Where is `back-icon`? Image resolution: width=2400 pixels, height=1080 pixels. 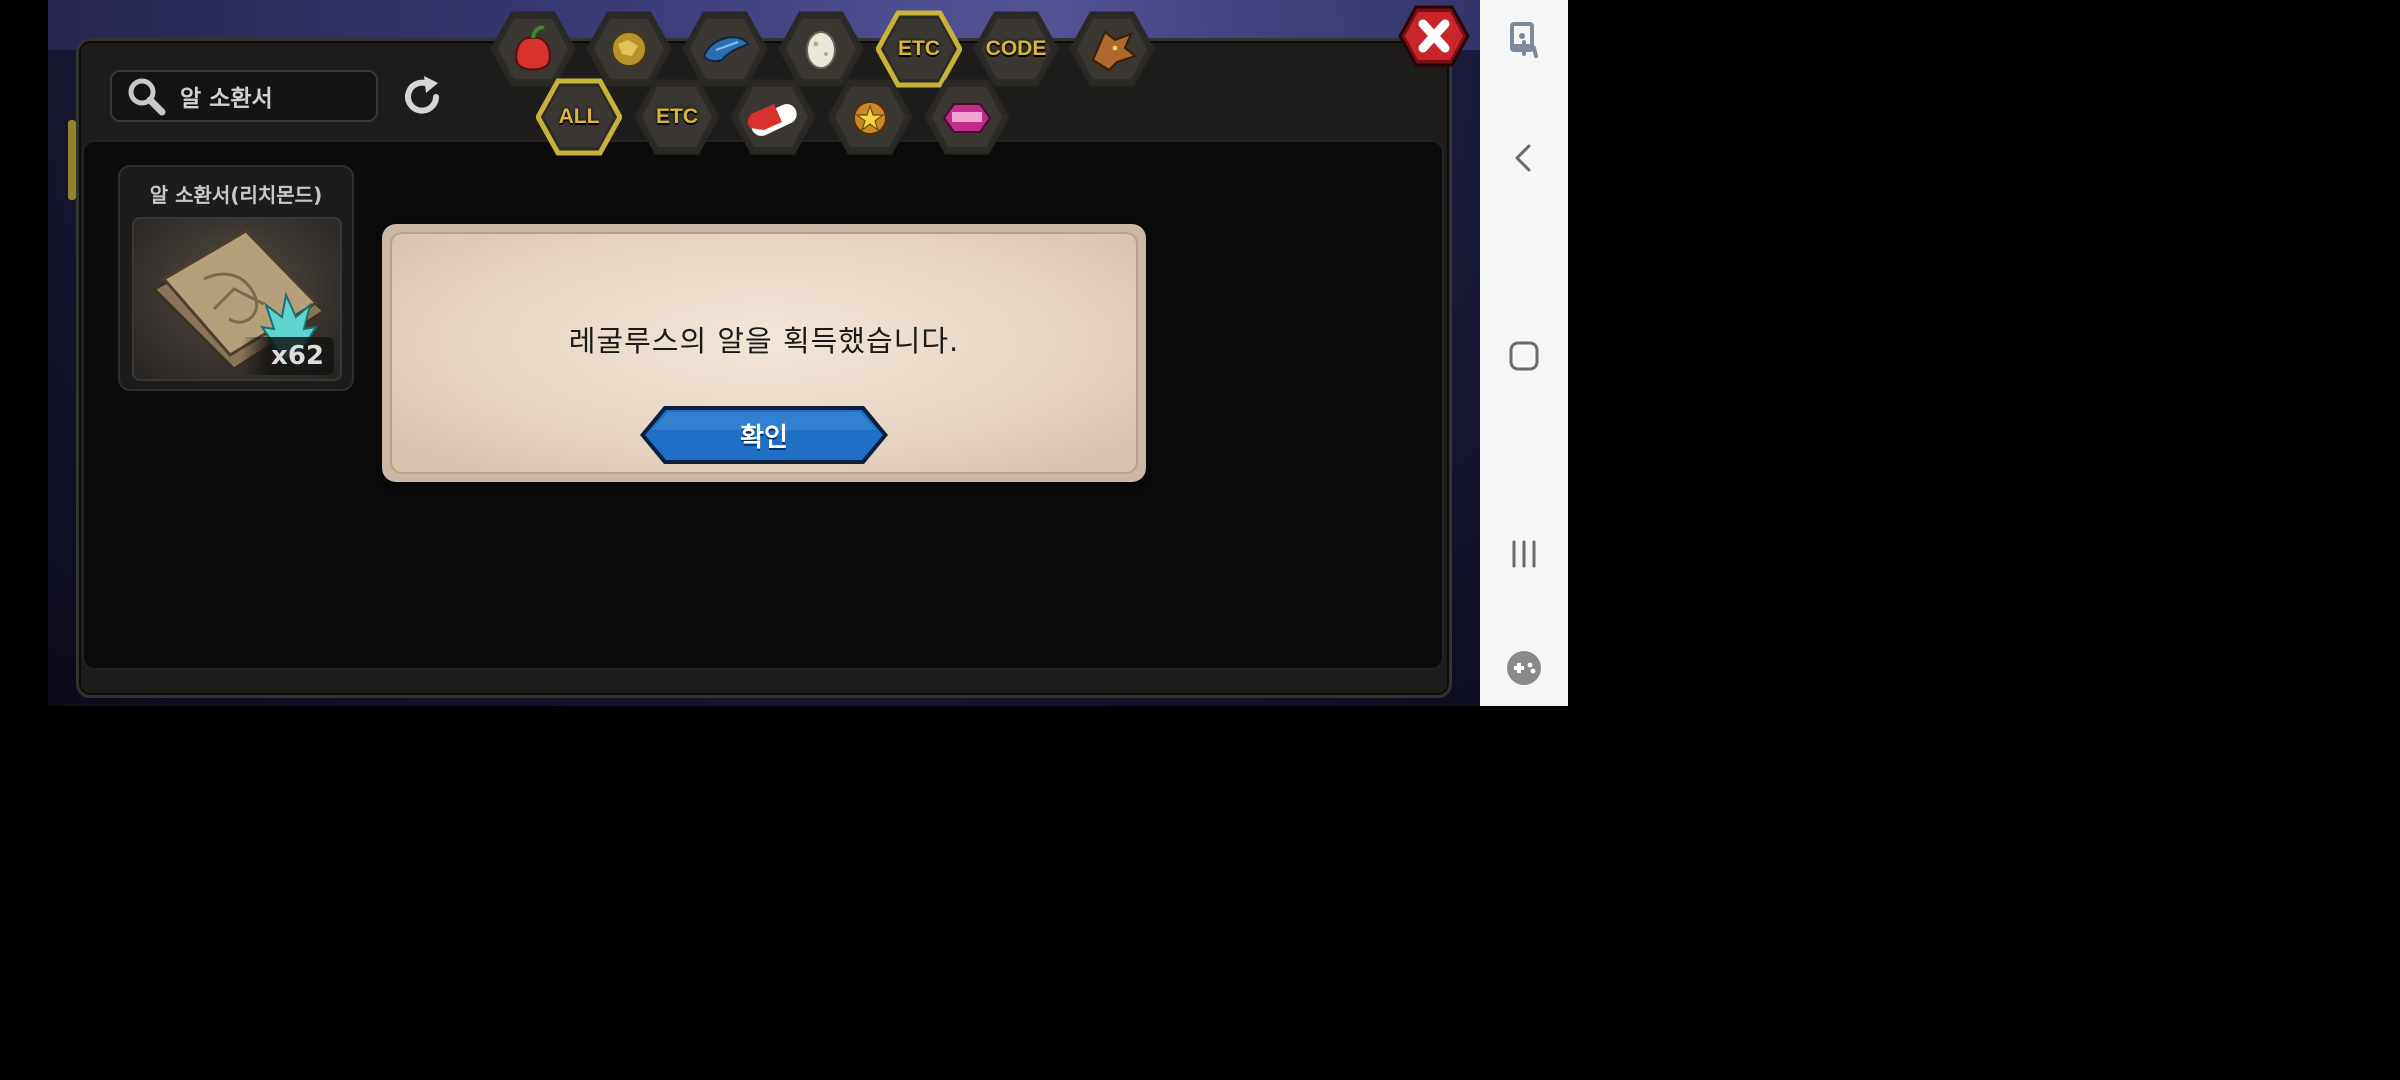
back-icon is located at coordinates (1523, 158).